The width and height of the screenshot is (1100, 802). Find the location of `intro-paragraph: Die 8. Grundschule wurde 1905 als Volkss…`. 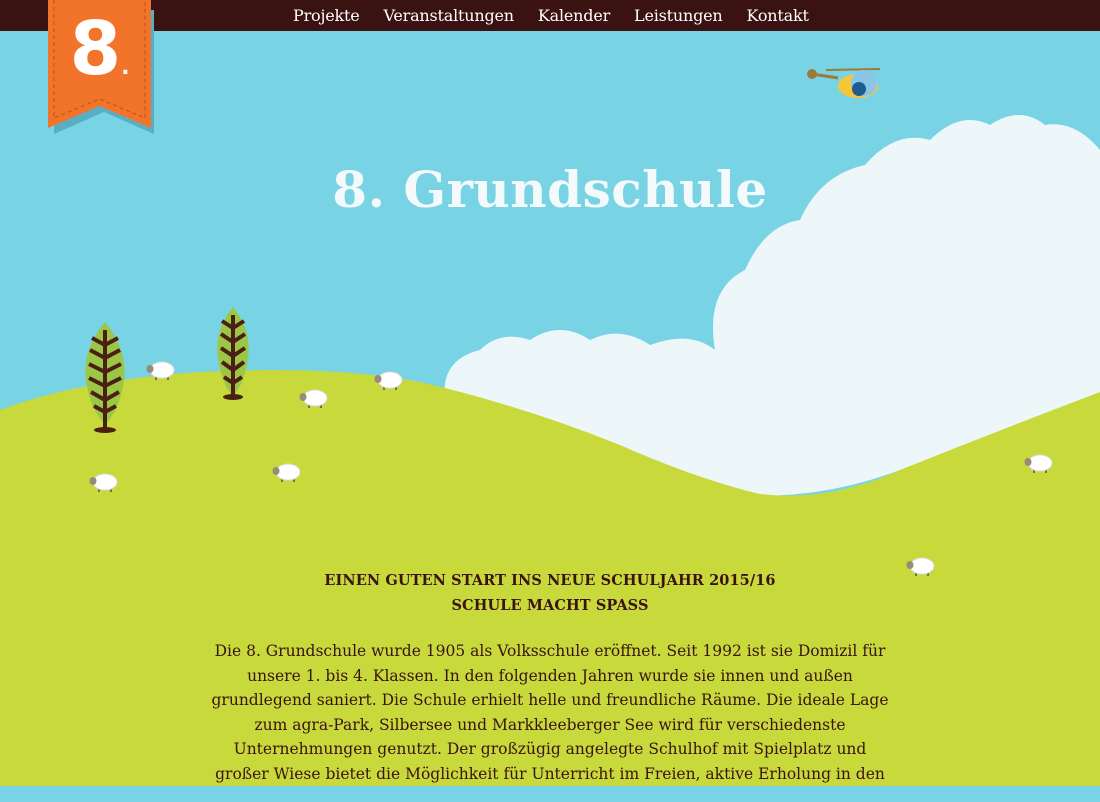

intro-paragraph: Die 8. Grundschule wurde 1905 als Volkss… is located at coordinates (550, 712).